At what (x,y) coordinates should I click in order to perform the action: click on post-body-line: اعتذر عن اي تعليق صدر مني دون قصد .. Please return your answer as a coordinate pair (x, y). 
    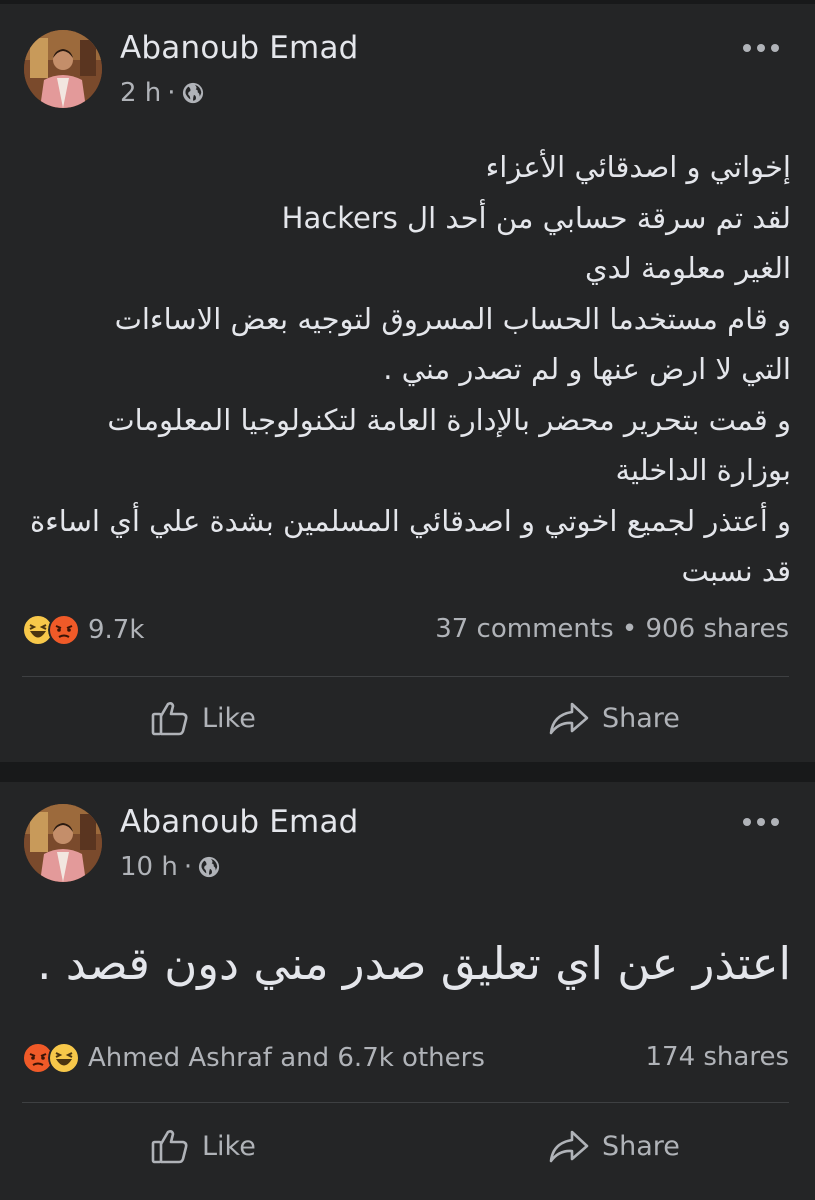
    Looking at the image, I should click on (414, 963).